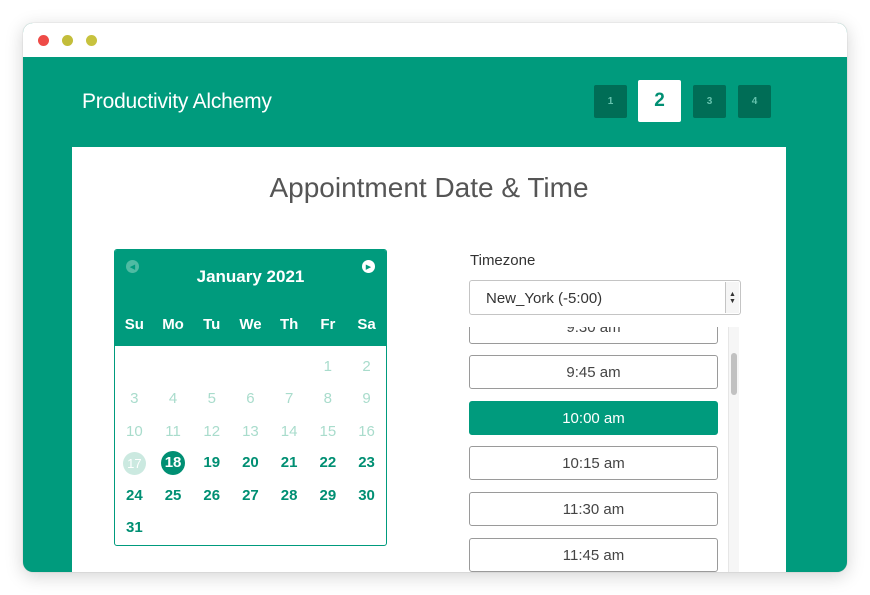 The height and width of the screenshot is (595, 870). I want to click on chevron-right-icon: ▶, so click(368, 266).